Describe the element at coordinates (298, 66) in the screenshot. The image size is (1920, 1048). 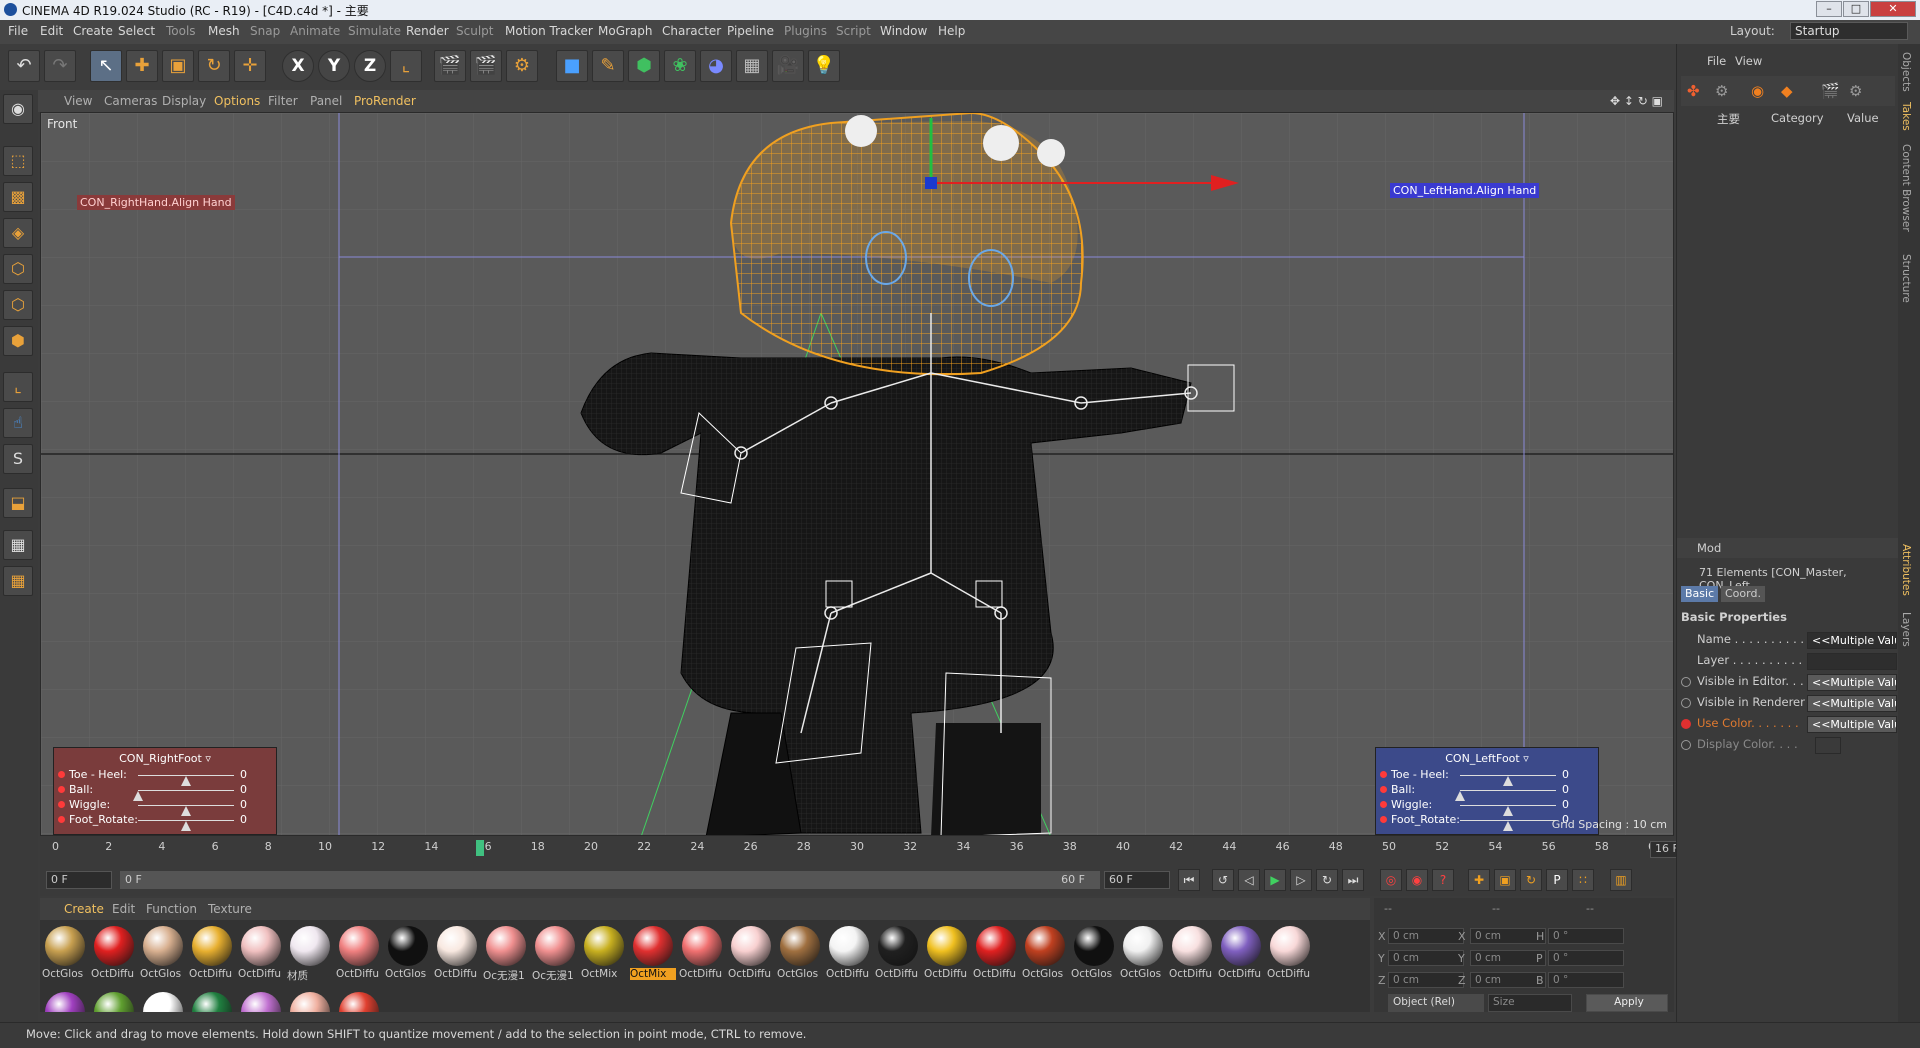
I see `x-axis-lock-icon: X` at that location.